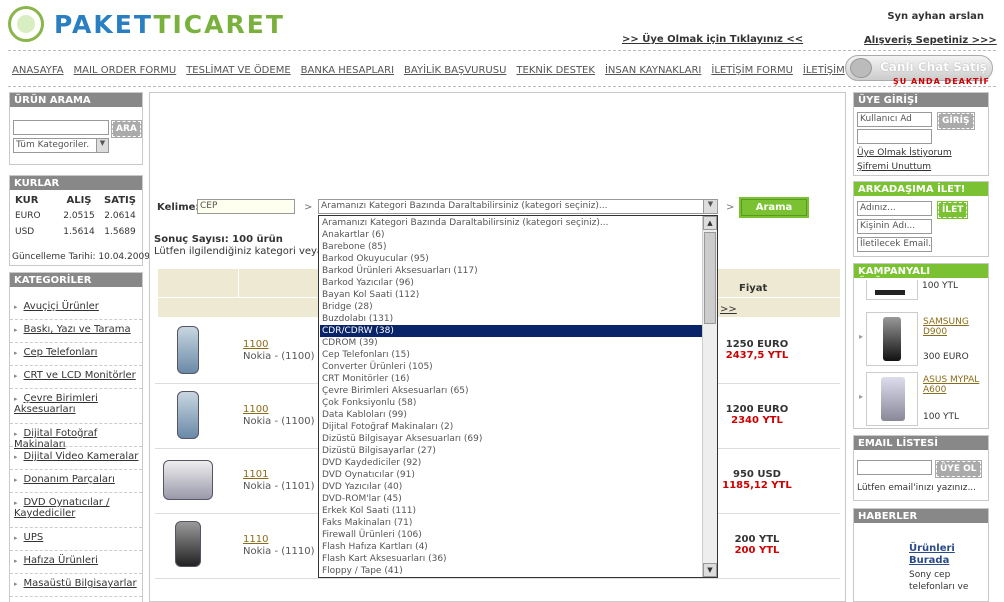  Describe the element at coordinates (511, 355) in the screenshot. I see `dropdown-option: Cep Telefonları (15)` at that location.